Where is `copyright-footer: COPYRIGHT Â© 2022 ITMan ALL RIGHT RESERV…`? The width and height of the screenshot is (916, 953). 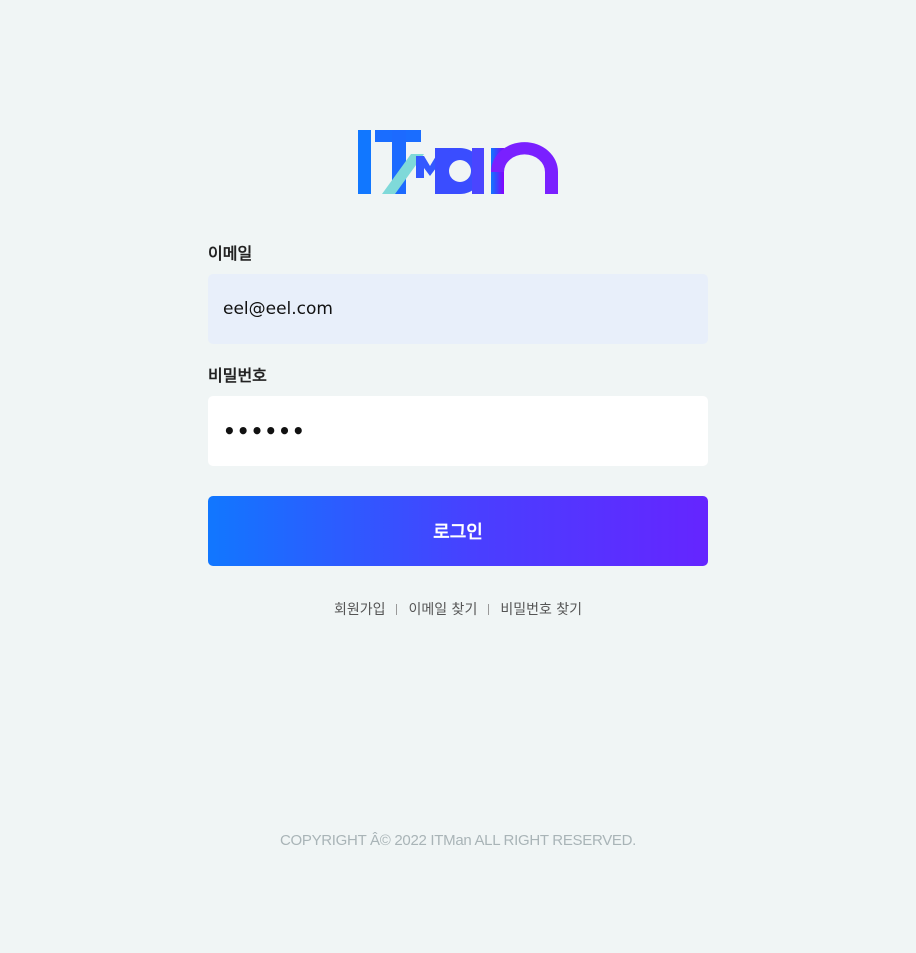 copyright-footer: COPYRIGHT Â© 2022 ITMan ALL RIGHT RESERV… is located at coordinates (458, 840).